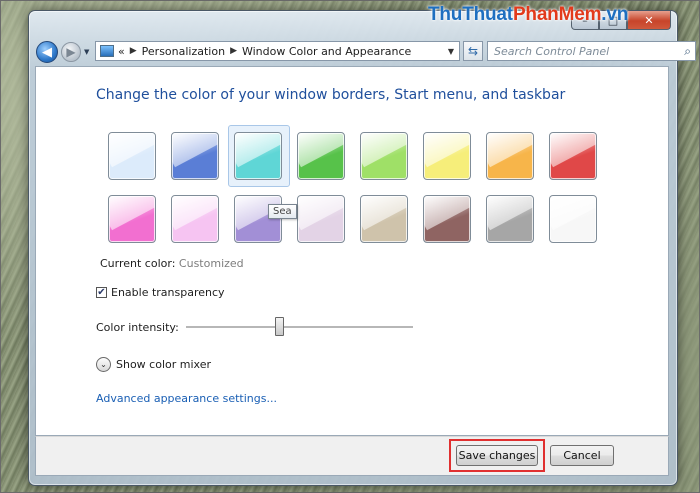 Image resolution: width=700 pixels, height=493 pixels. Describe the element at coordinates (510, 219) in the screenshot. I see `color-swatch-slate` at that location.